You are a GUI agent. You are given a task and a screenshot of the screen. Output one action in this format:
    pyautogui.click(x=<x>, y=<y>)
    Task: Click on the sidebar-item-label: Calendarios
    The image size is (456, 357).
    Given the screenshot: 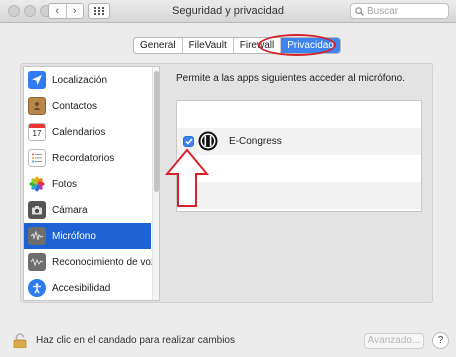 What is the action you would take?
    pyautogui.click(x=79, y=132)
    